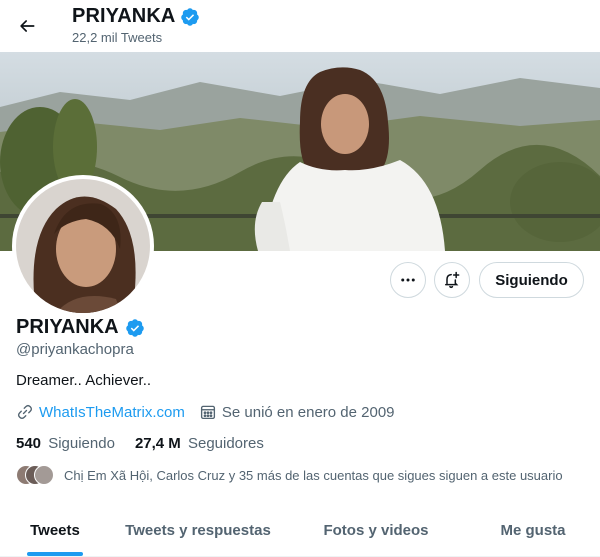 Image resolution: width=600 pixels, height=557 pixels. What do you see at coordinates (531, 280) in the screenshot?
I see `following-button: Siguiendo` at bounding box center [531, 280].